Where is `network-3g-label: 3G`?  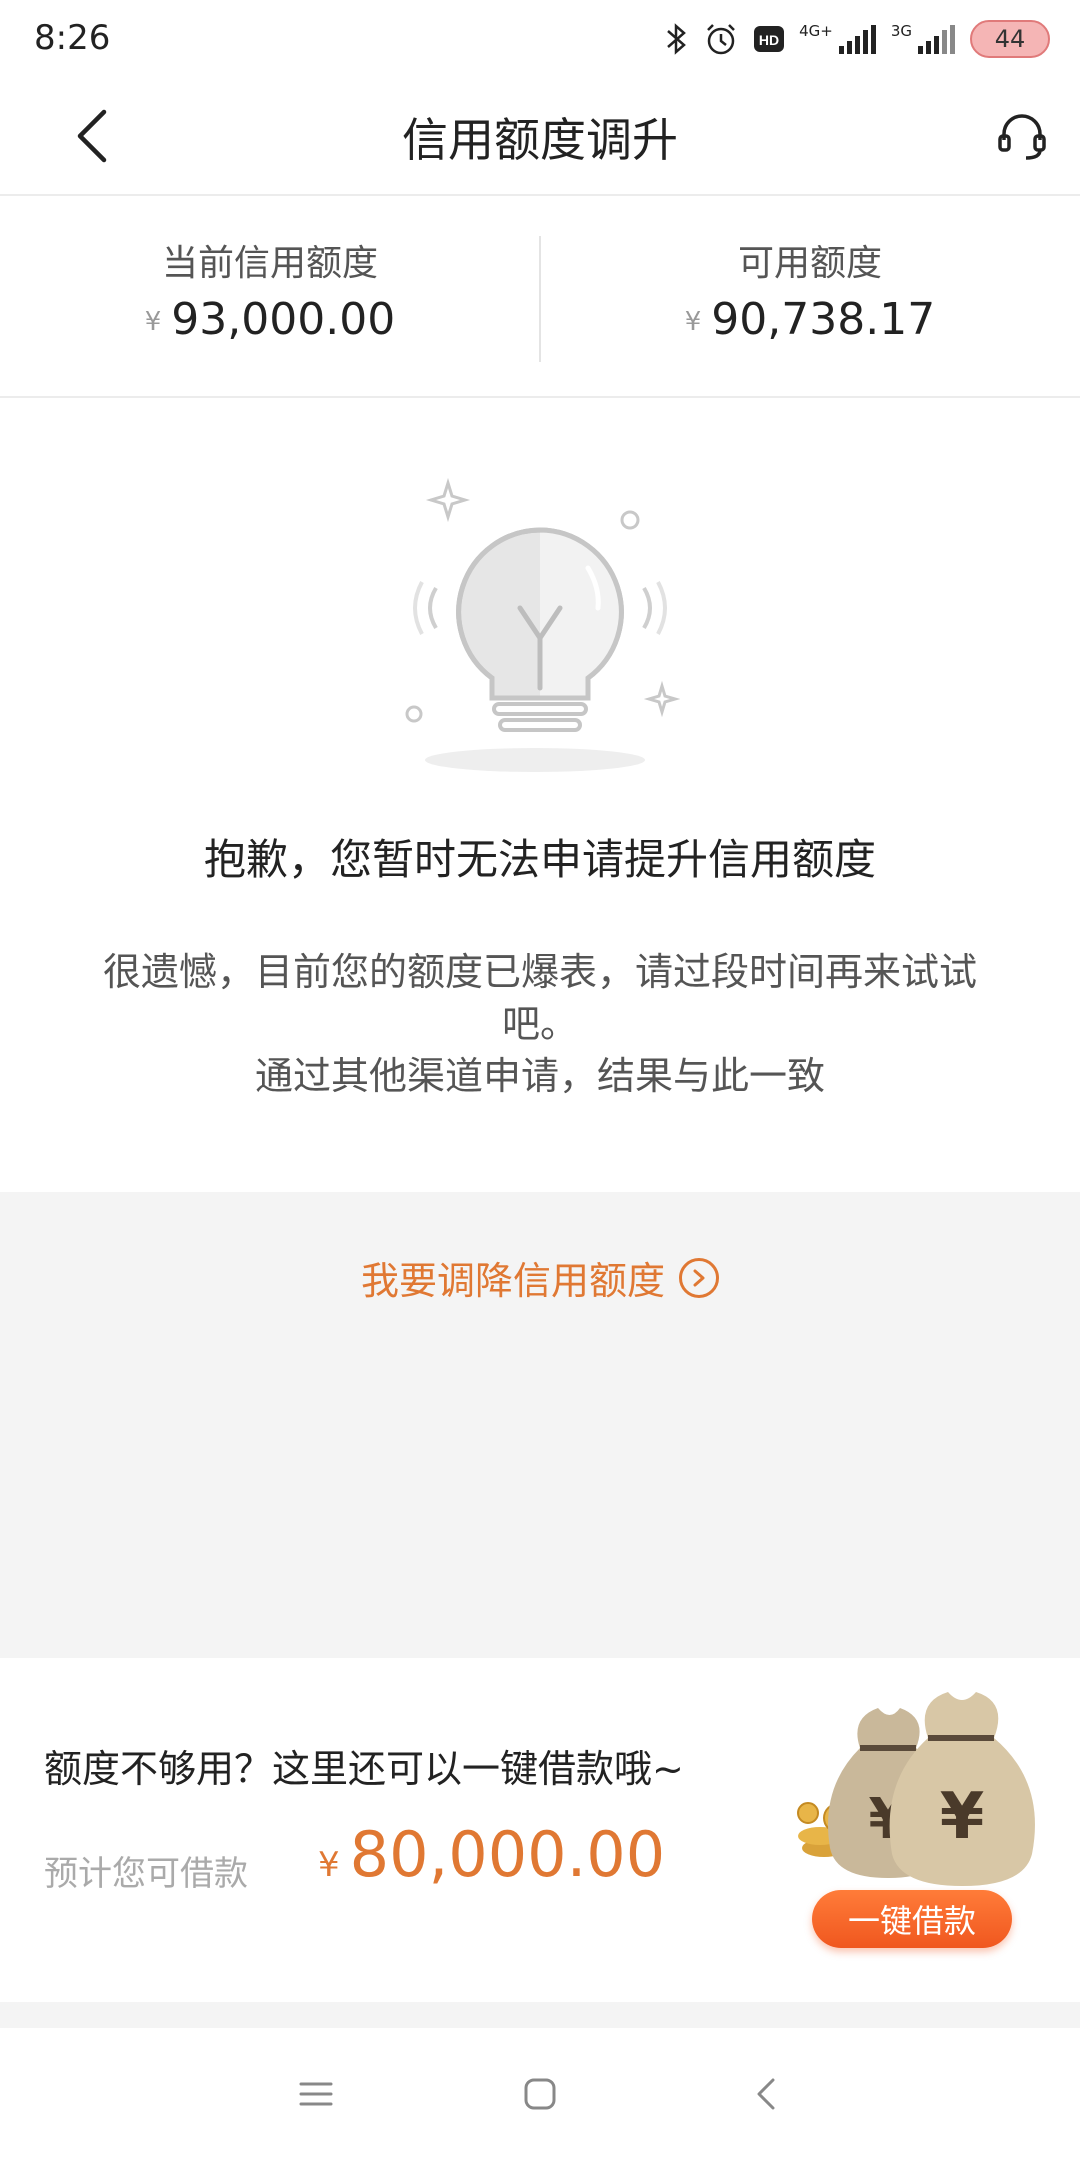 network-3g-label: 3G is located at coordinates (901, 31).